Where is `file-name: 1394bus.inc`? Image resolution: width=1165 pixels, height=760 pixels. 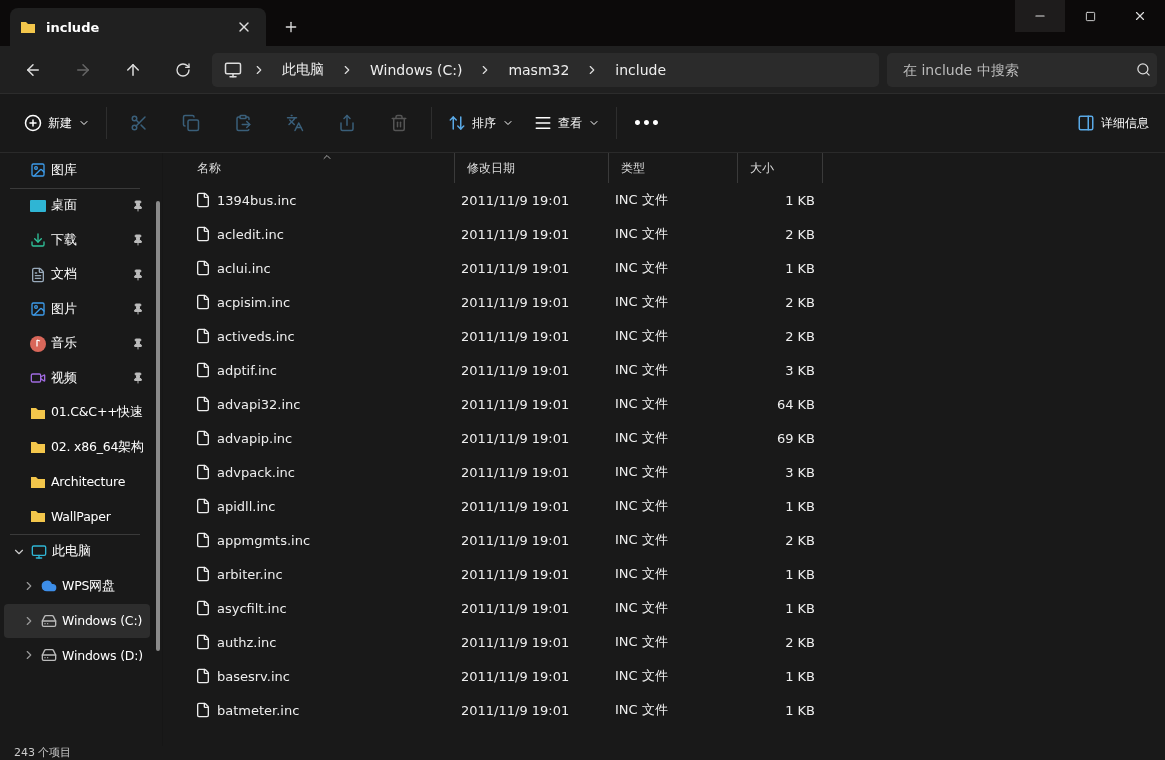 file-name: 1394bus.inc is located at coordinates (257, 200).